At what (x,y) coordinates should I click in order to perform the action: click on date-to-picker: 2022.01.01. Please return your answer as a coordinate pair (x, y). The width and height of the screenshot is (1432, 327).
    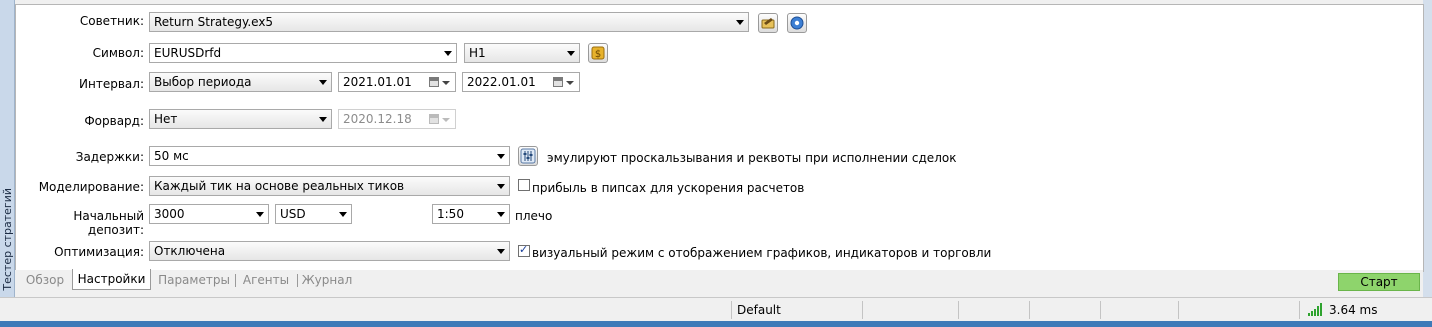
    Looking at the image, I should click on (521, 82).